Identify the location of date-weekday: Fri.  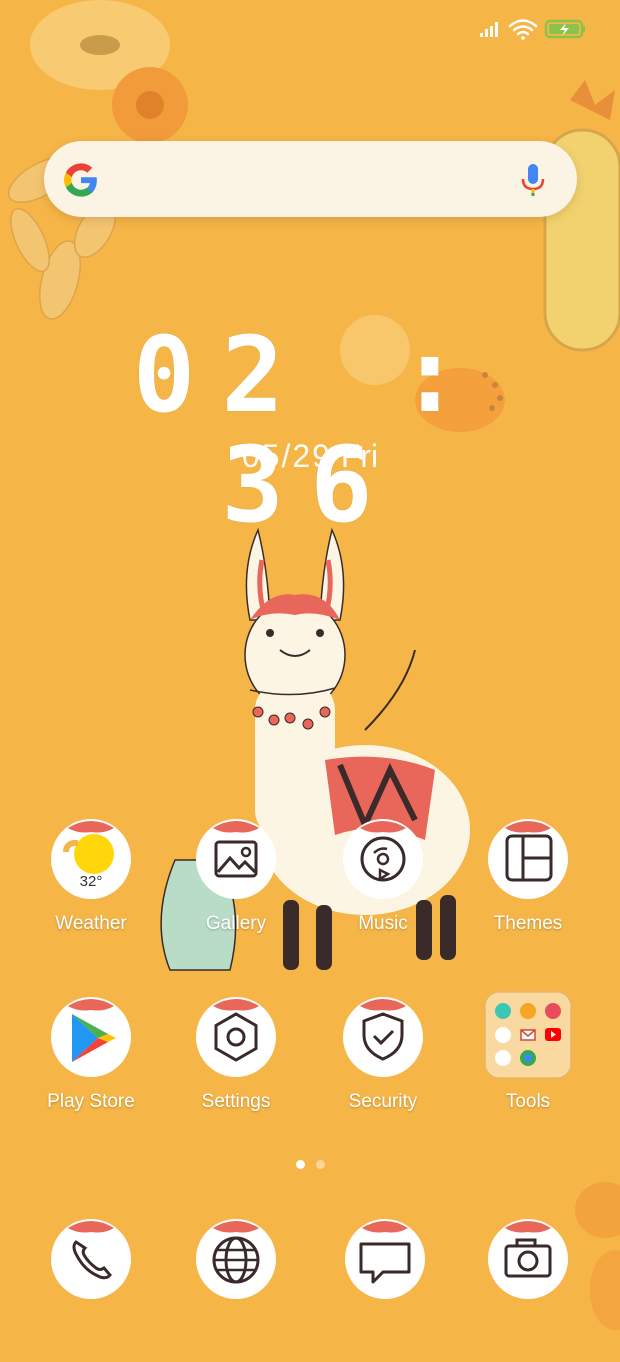
(359, 456).